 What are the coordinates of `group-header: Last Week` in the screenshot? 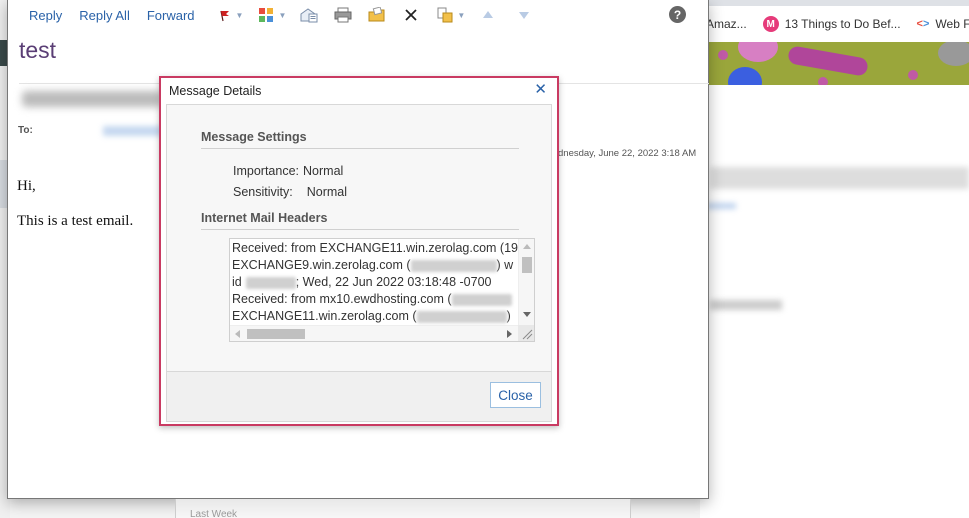 It's located at (214, 513).